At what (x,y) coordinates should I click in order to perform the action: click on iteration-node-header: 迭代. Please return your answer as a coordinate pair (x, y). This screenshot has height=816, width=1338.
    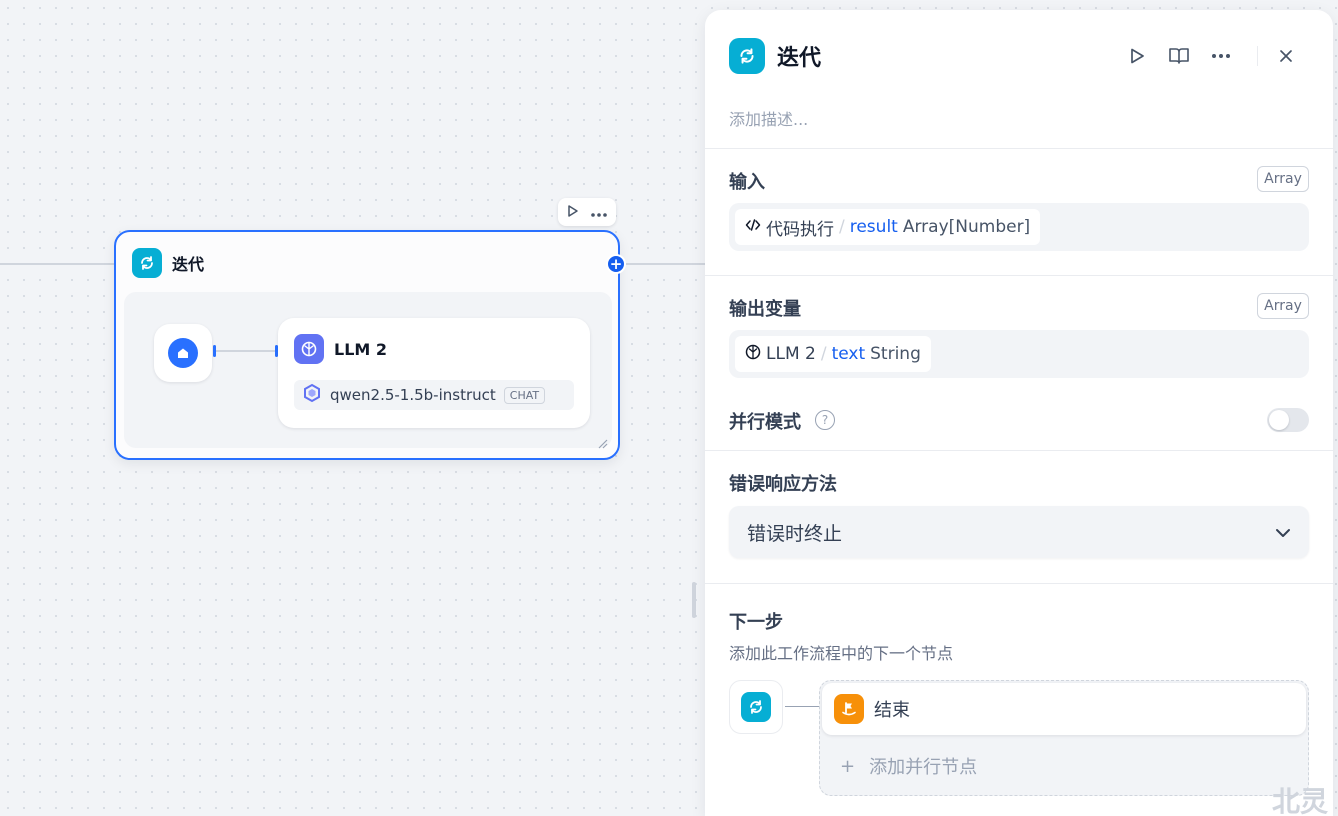
    Looking at the image, I should click on (168, 263).